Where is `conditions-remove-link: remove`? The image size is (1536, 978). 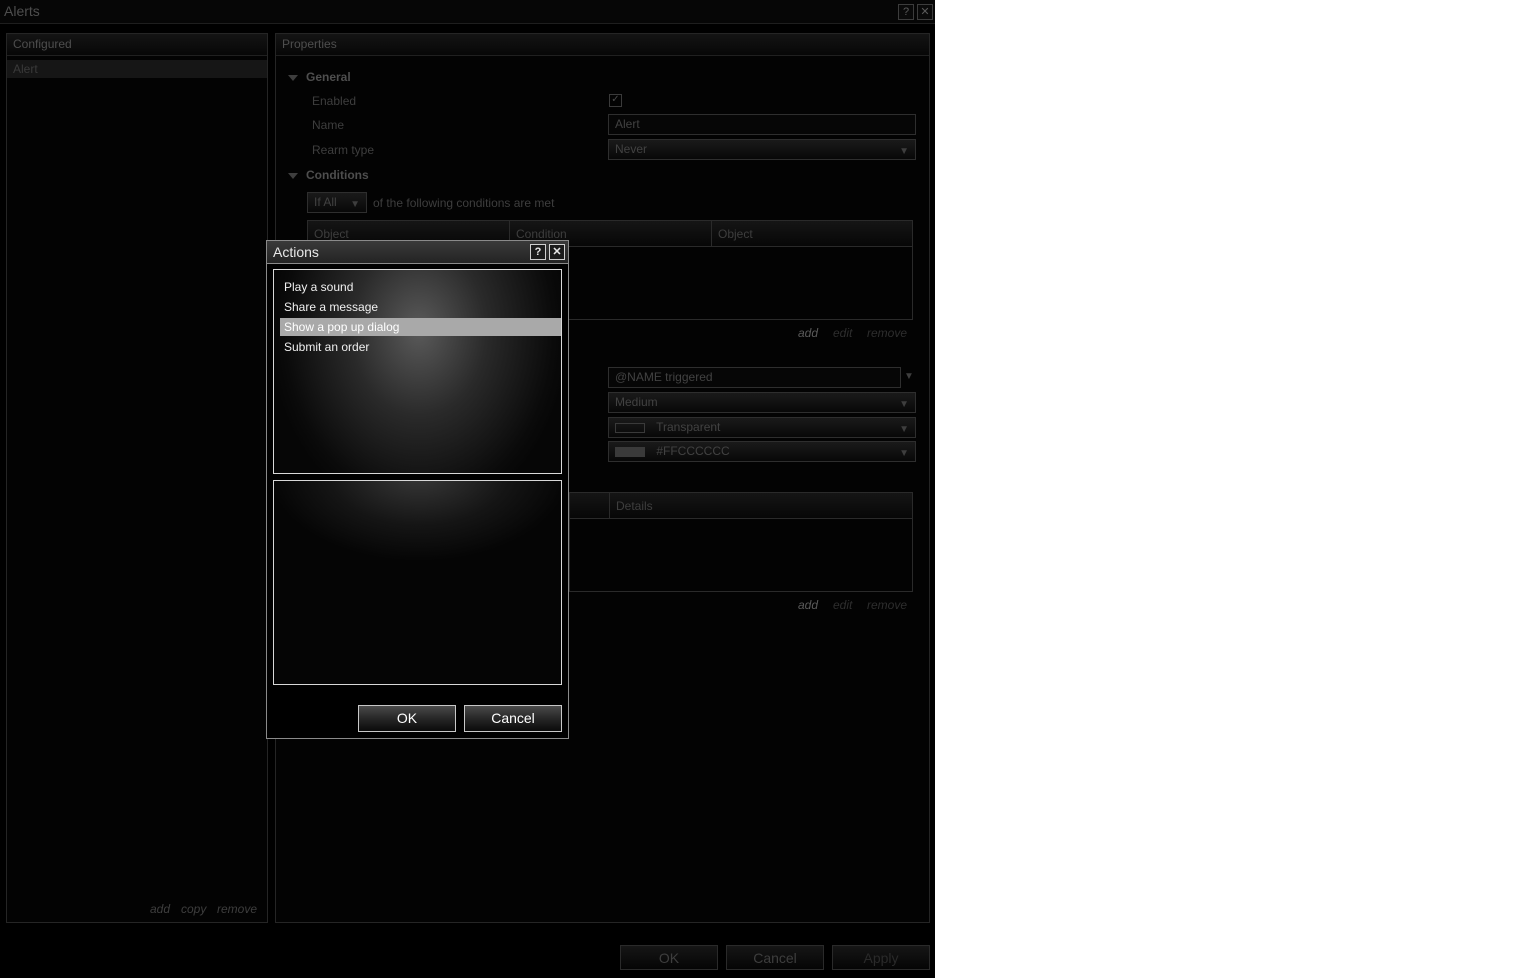
conditions-remove-link: remove is located at coordinates (887, 333).